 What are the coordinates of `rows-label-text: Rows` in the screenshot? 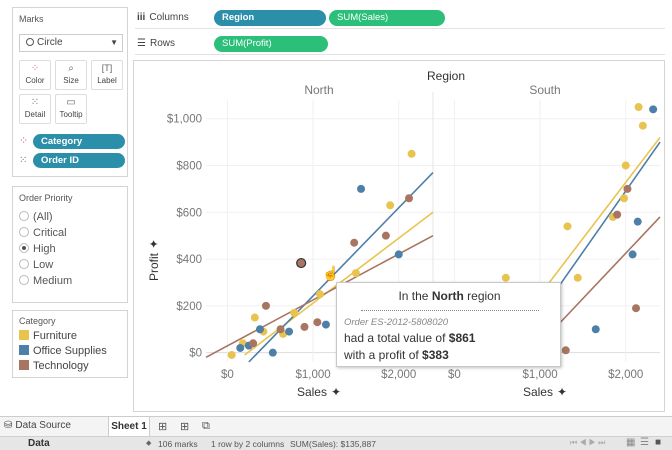 It's located at (162, 43).